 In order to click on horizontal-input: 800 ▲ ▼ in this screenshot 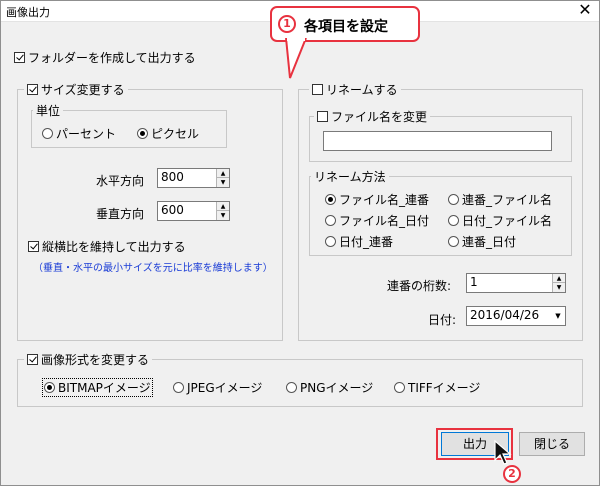, I will do `click(193, 178)`.